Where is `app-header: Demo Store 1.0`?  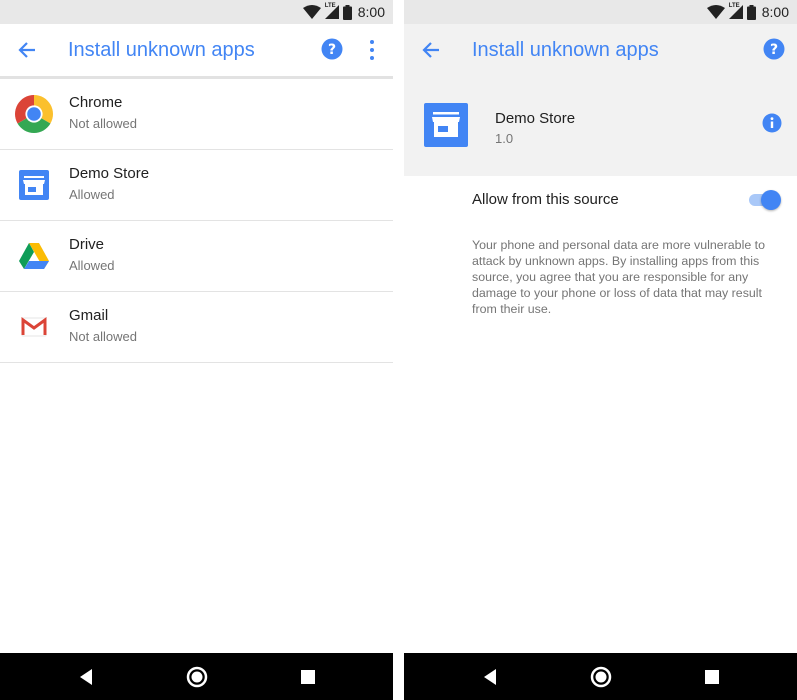 app-header: Demo Store 1.0 is located at coordinates (600, 126).